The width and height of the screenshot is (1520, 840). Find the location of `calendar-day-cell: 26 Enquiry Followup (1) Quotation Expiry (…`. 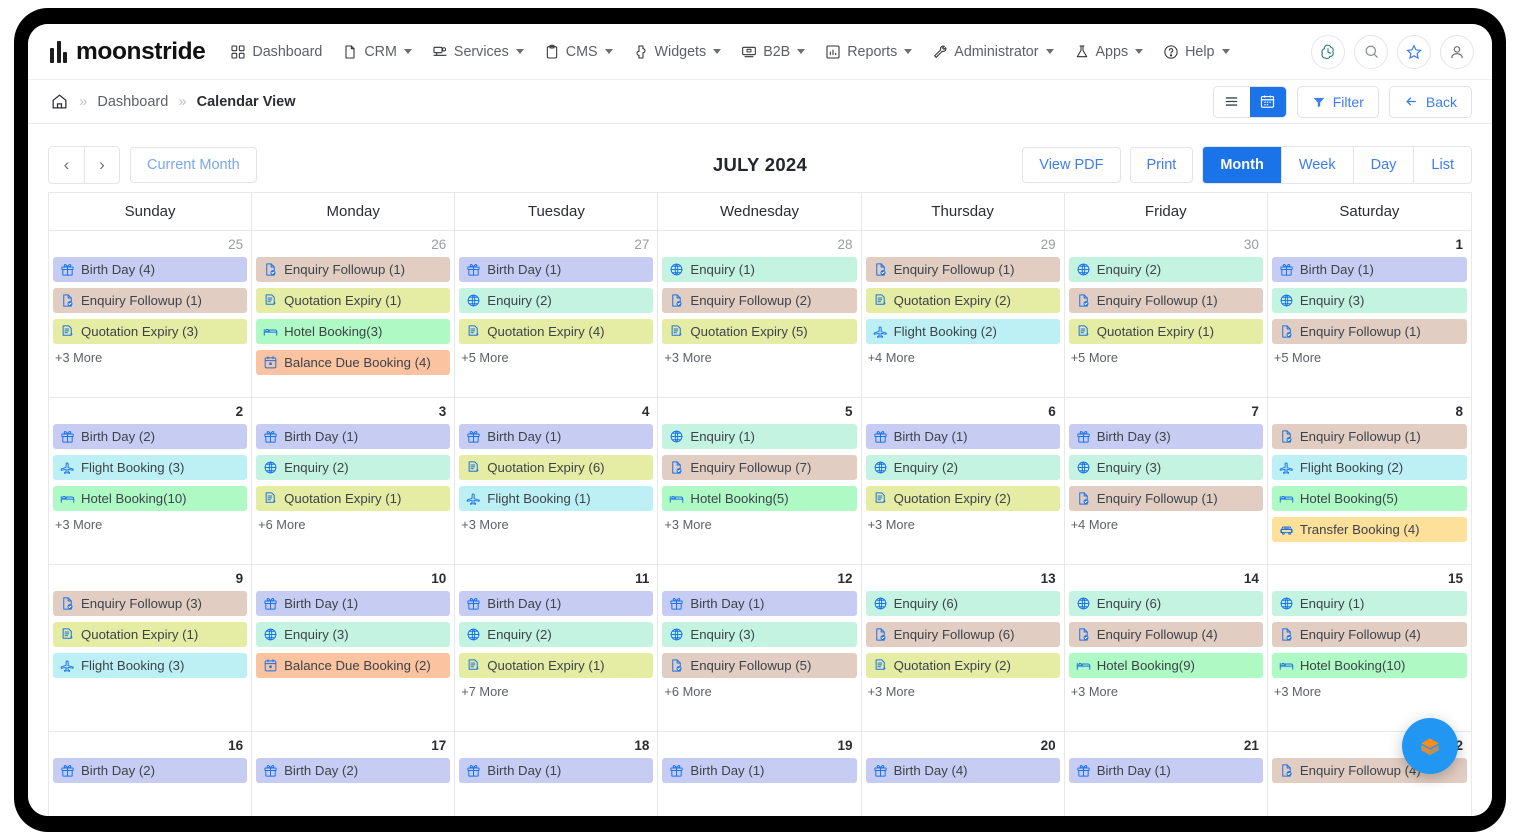

calendar-day-cell: 26 Enquiry Followup (1) Quotation Expiry (… is located at coordinates (354, 314).